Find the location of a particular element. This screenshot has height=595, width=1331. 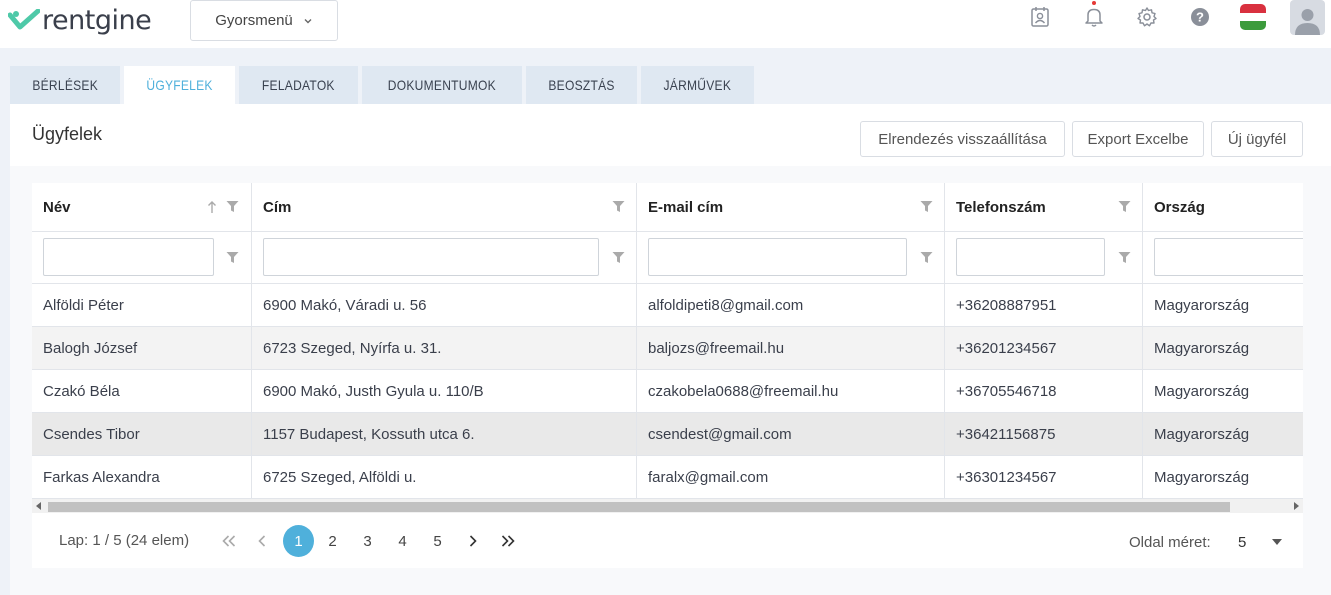

contacts-icon is located at coordinates (1040, 17).